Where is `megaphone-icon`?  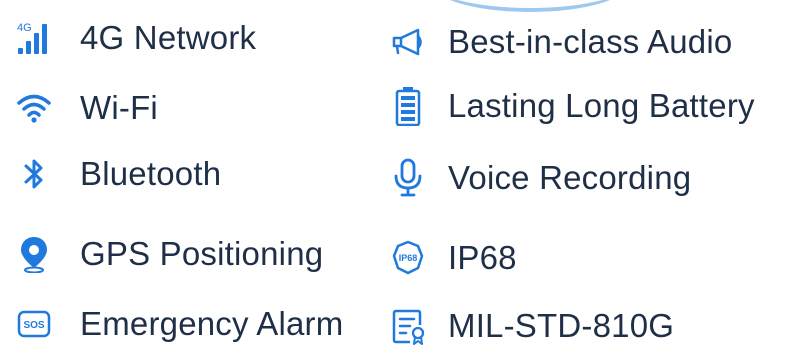 megaphone-icon is located at coordinates (408, 42).